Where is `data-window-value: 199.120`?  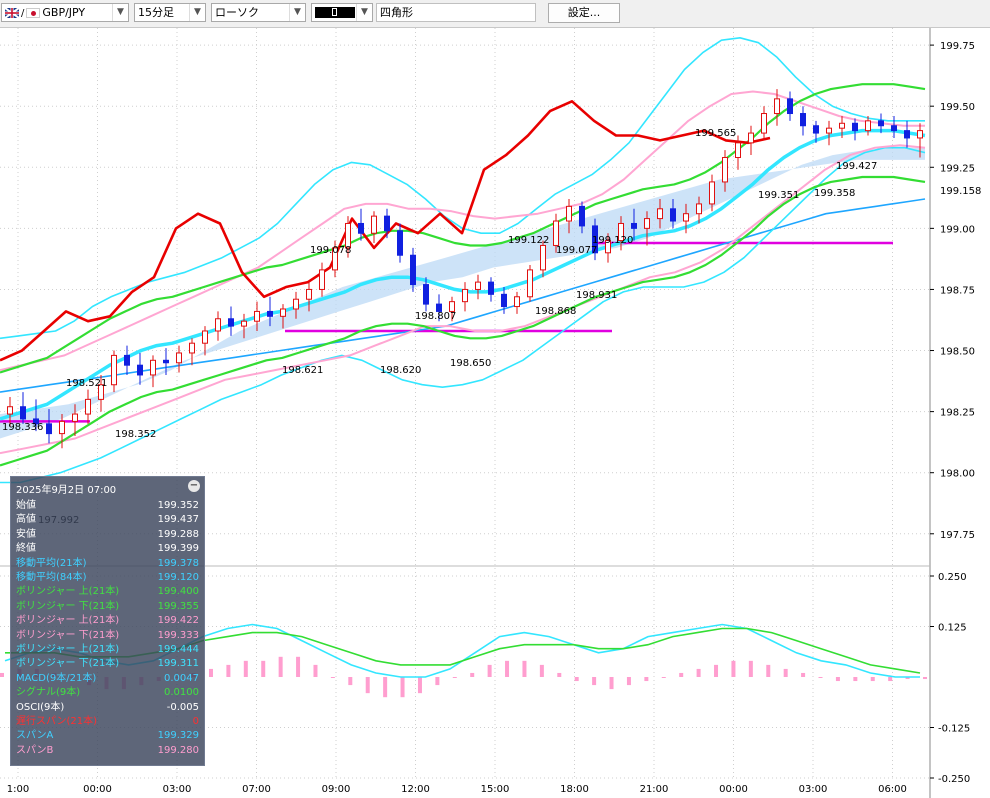 data-window-value: 199.120 is located at coordinates (178, 577).